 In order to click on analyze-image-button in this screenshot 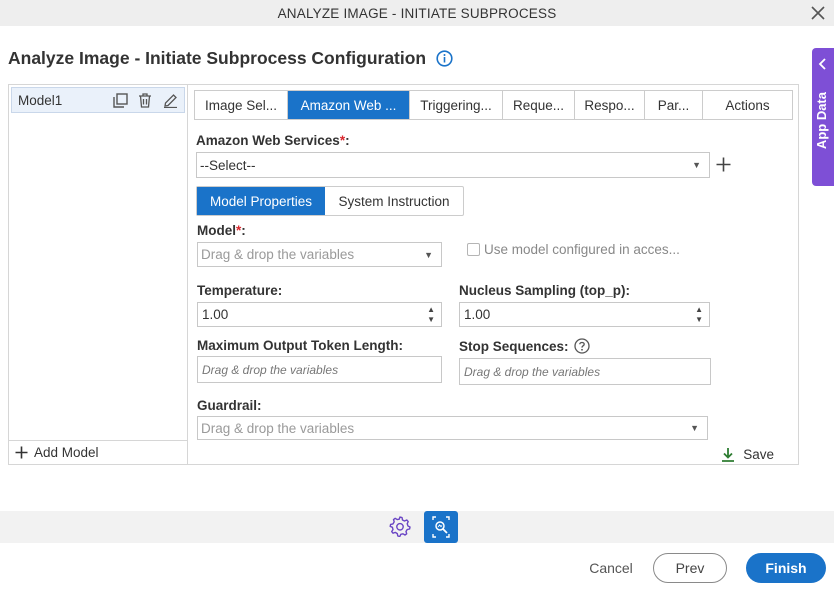, I will do `click(441, 527)`.